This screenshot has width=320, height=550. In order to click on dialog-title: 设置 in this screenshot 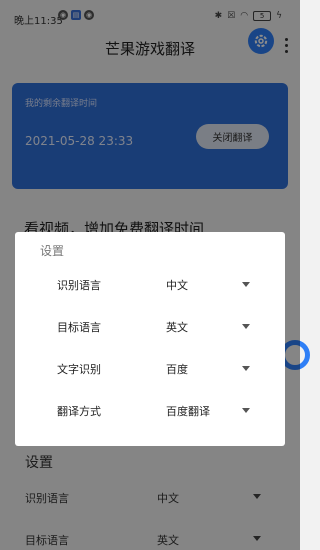, I will do `click(52, 251)`.